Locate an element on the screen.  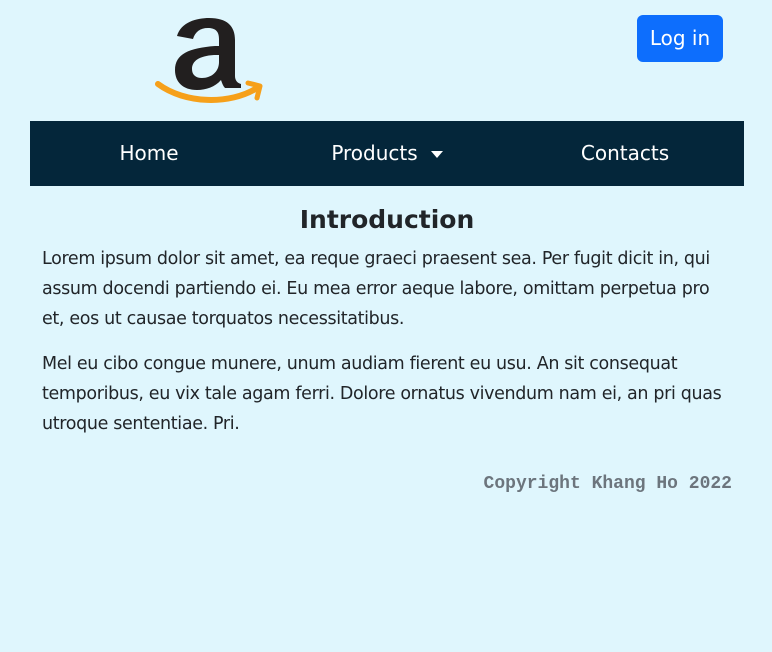
login-button: Log in is located at coordinates (680, 38).